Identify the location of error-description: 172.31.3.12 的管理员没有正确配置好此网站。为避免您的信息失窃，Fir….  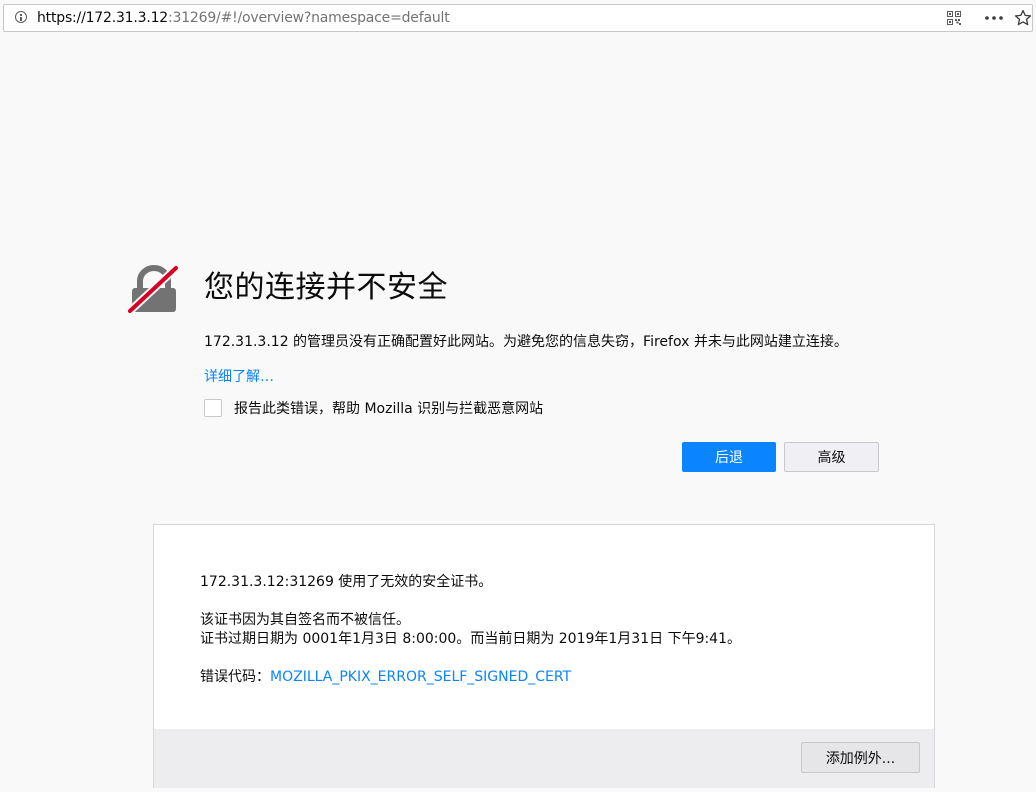
(526, 342).